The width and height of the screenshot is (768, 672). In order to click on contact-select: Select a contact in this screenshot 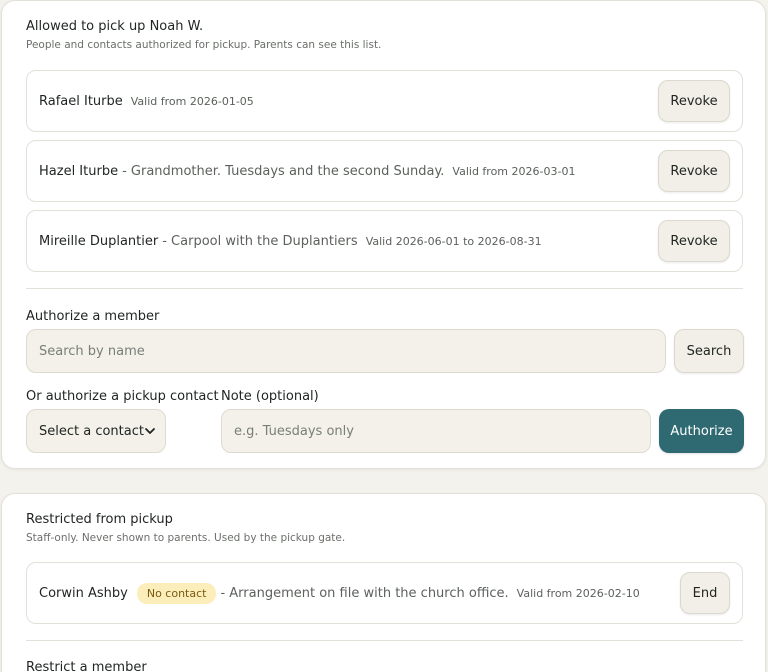, I will do `click(96, 431)`.